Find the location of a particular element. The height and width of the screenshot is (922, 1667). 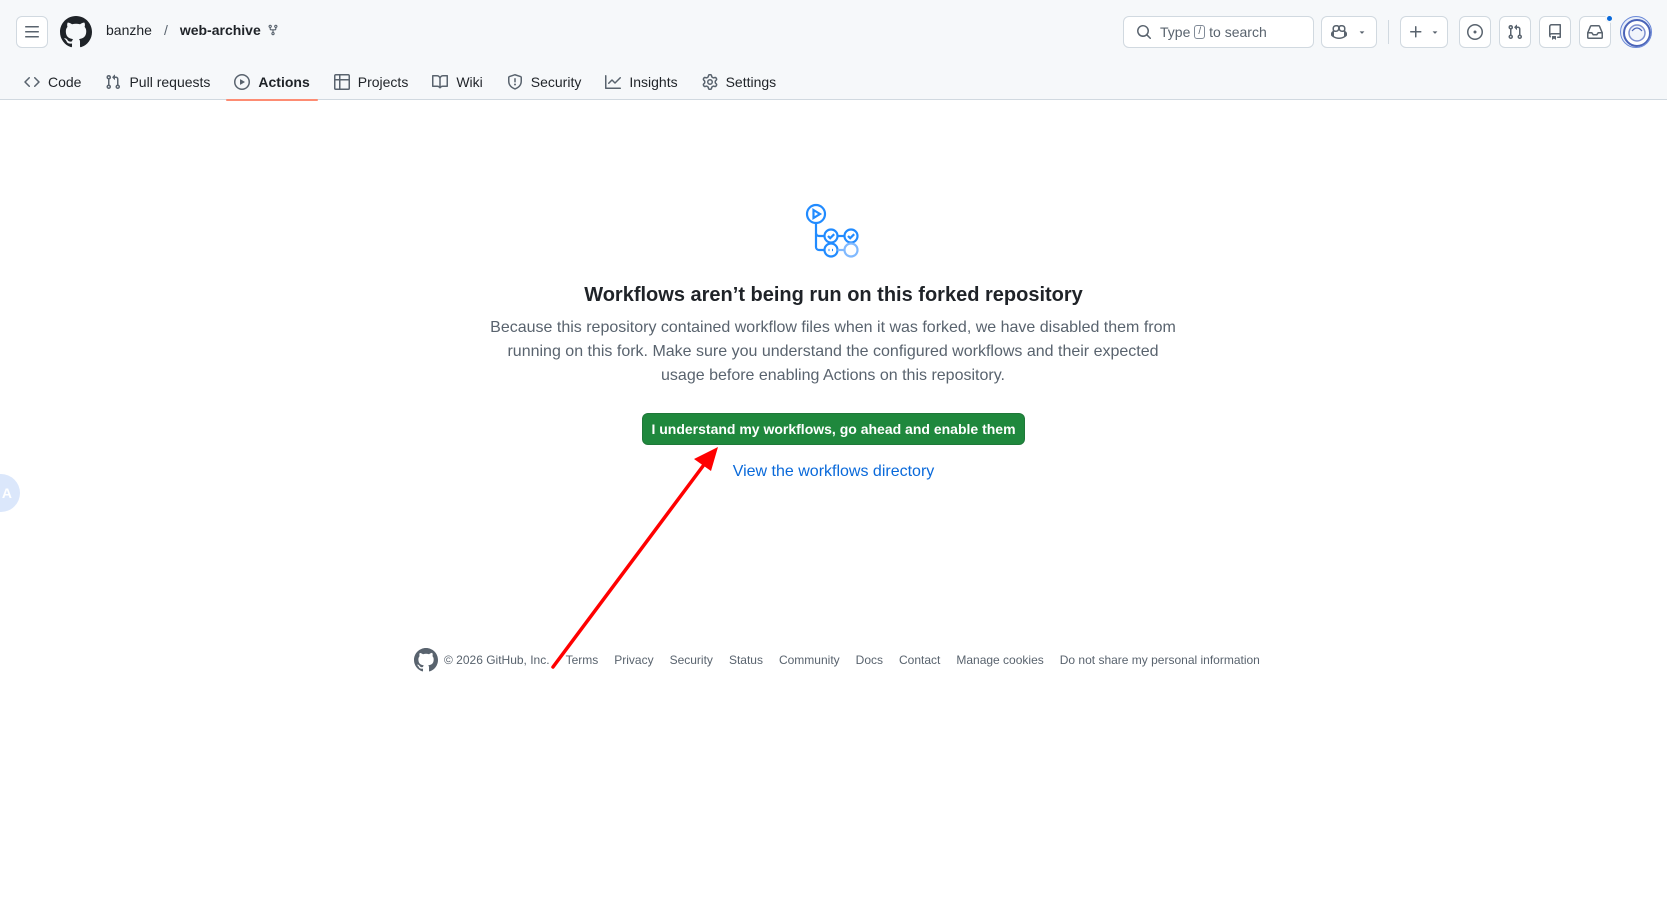

table-icon is located at coordinates (341, 82).